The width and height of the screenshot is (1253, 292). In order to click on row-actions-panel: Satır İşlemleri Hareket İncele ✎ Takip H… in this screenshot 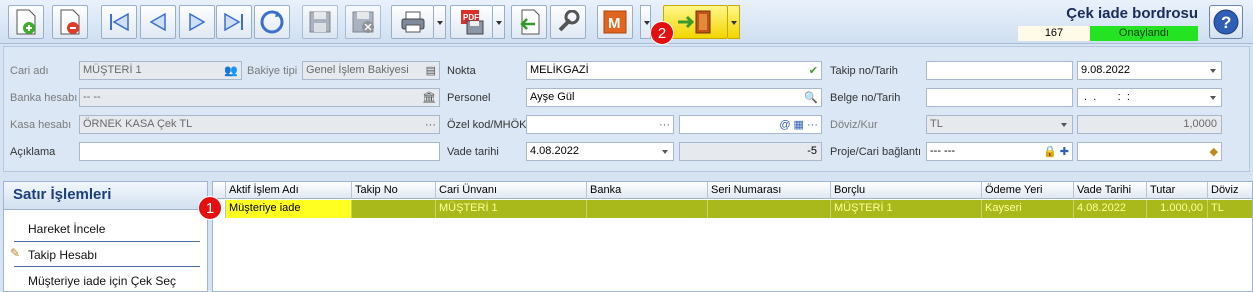, I will do `click(105, 236)`.